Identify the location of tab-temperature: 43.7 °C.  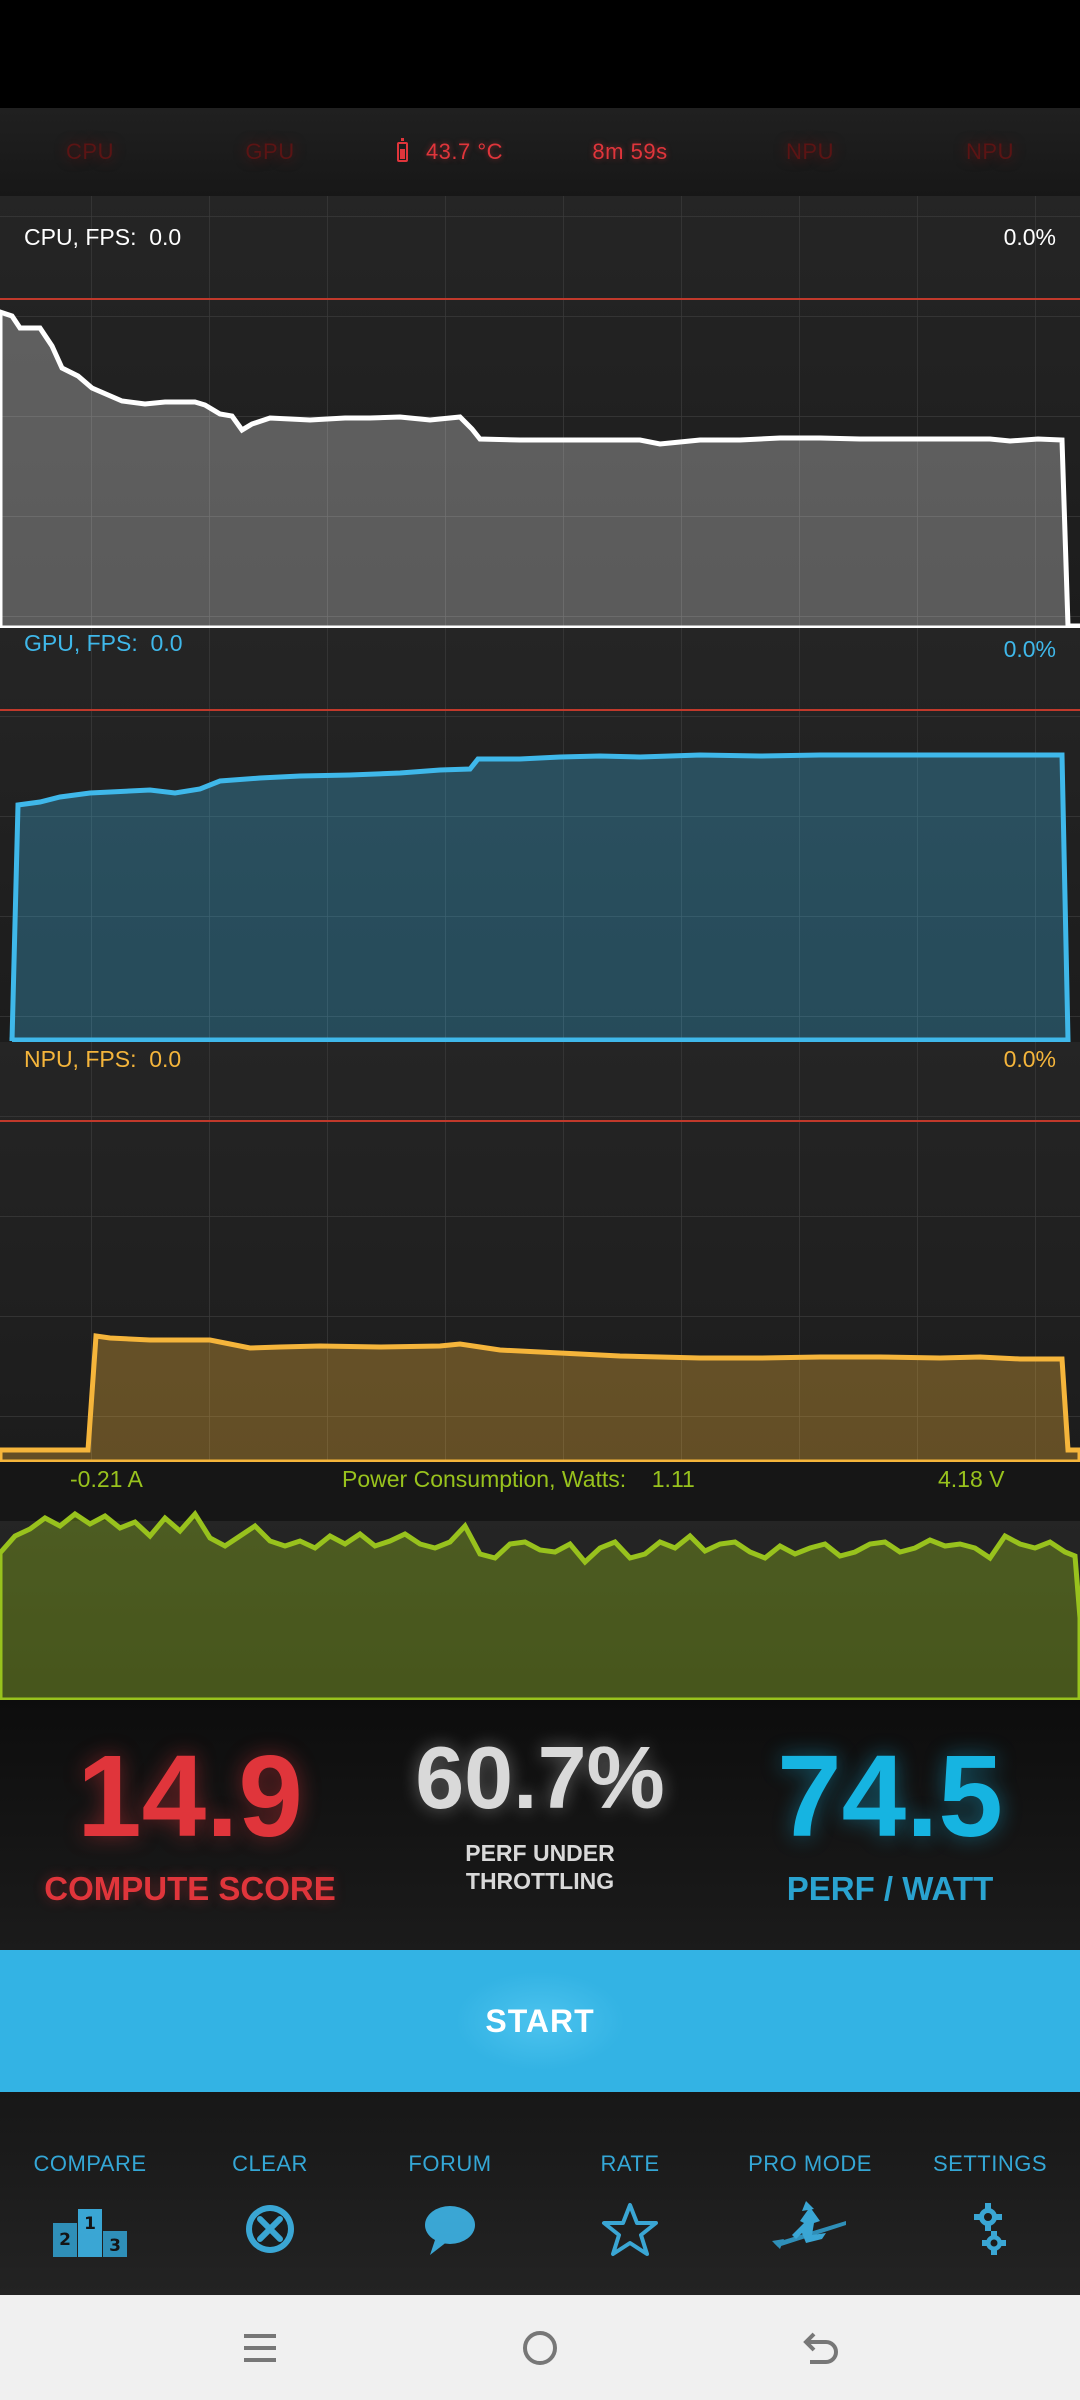
(450, 151).